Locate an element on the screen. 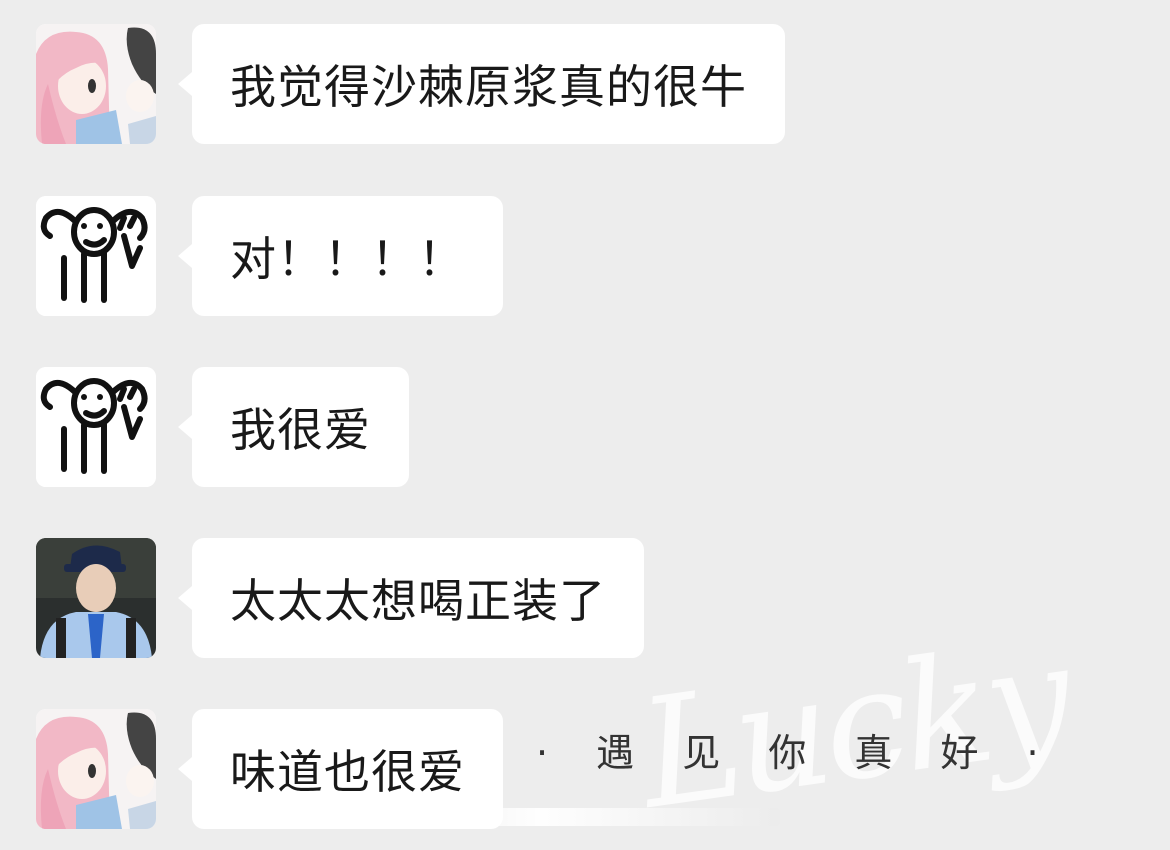 Image resolution: width=1170 pixels, height=850 pixels. message-bubble: 对！！！！ is located at coordinates (340, 256).